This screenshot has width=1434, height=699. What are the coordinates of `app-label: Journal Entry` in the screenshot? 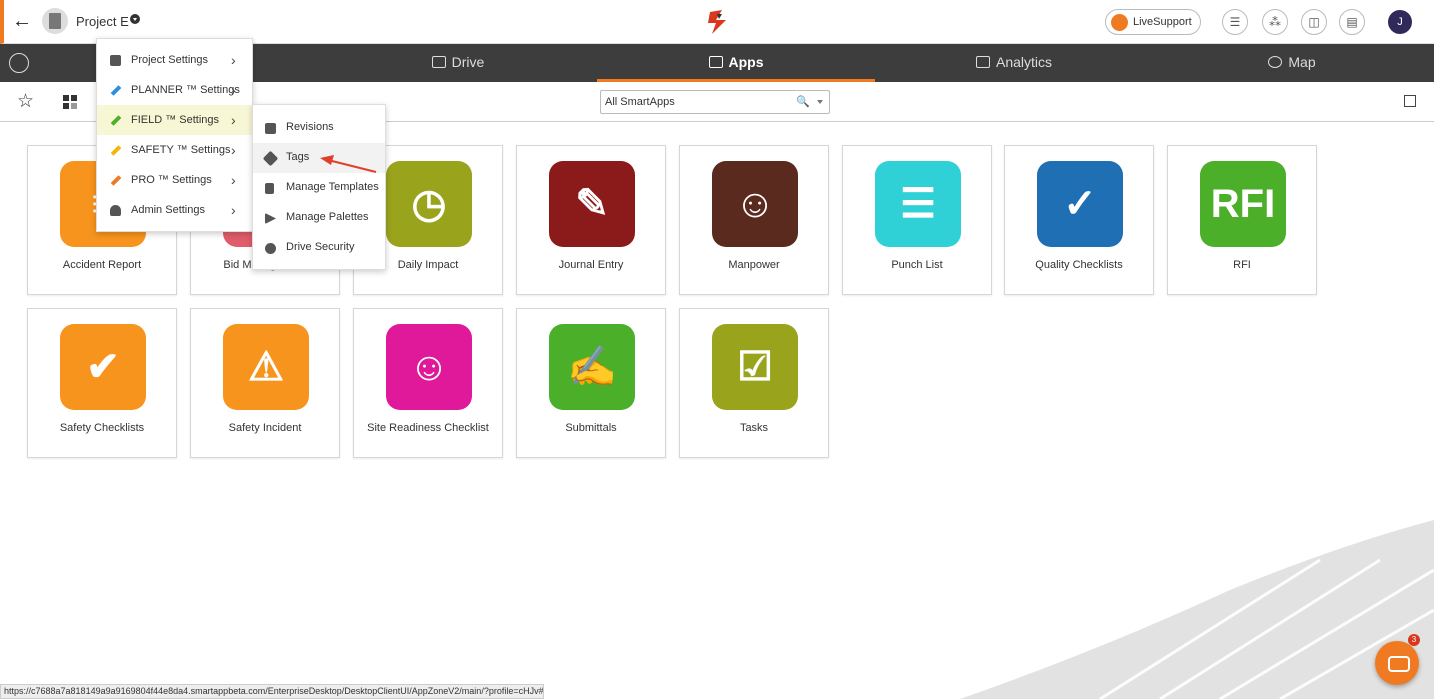 It's located at (591, 265).